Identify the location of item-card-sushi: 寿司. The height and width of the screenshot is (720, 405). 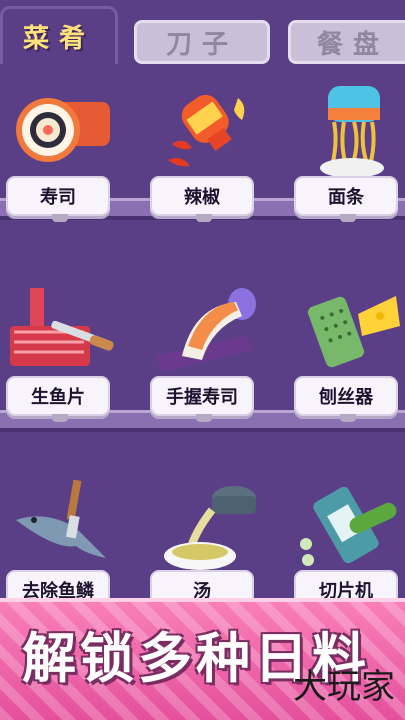
(62, 154).